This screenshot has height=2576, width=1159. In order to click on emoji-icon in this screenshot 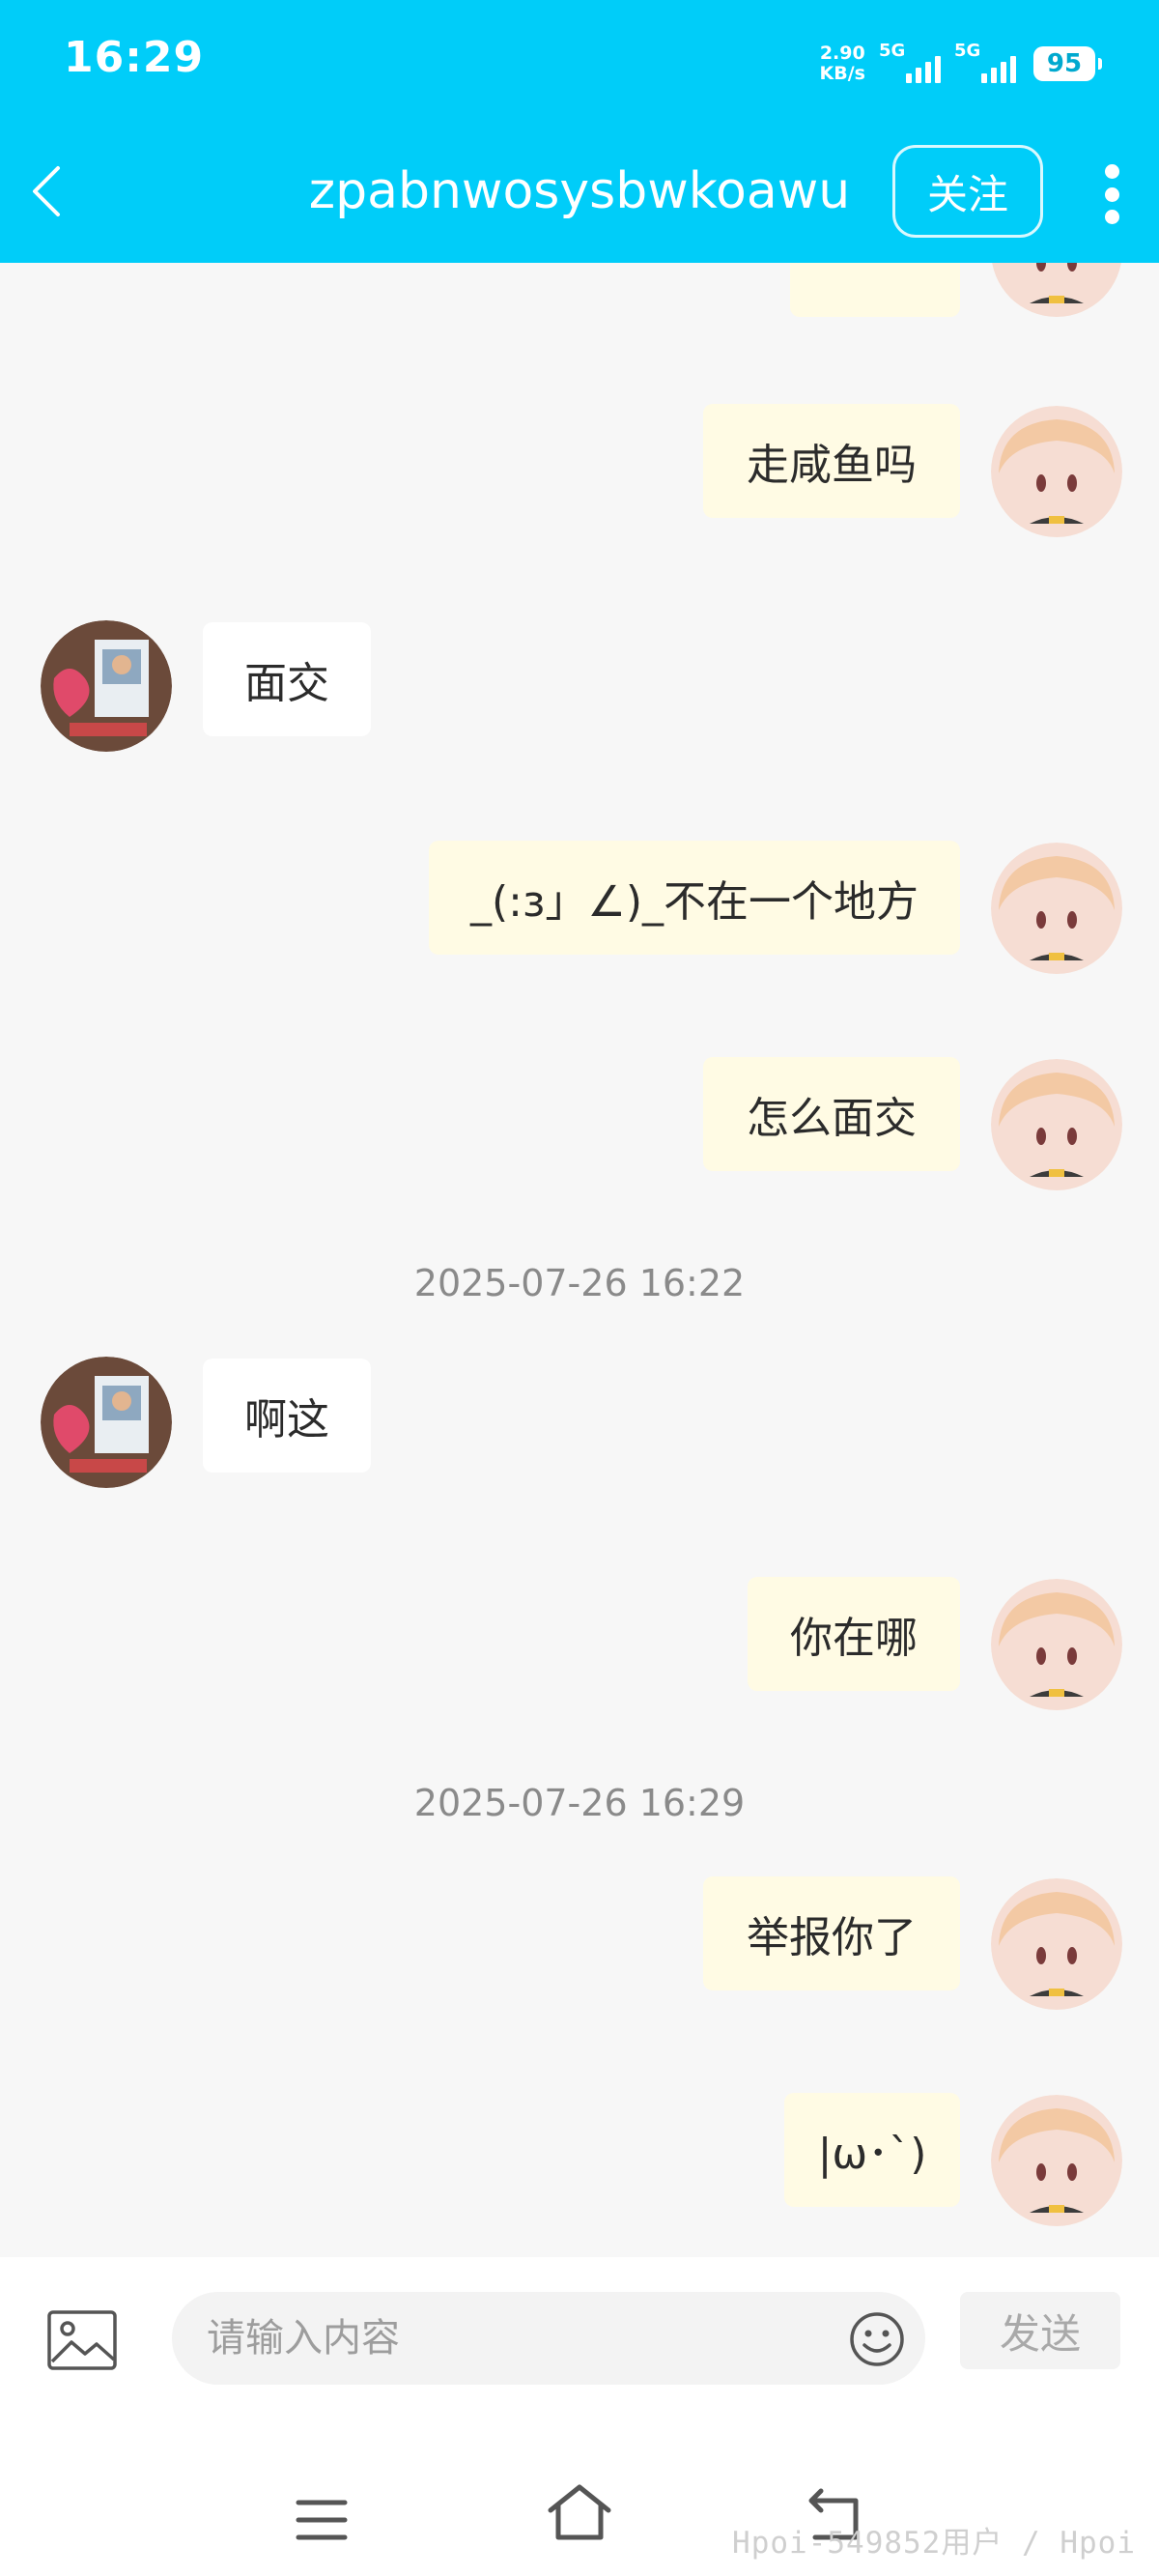, I will do `click(877, 2339)`.